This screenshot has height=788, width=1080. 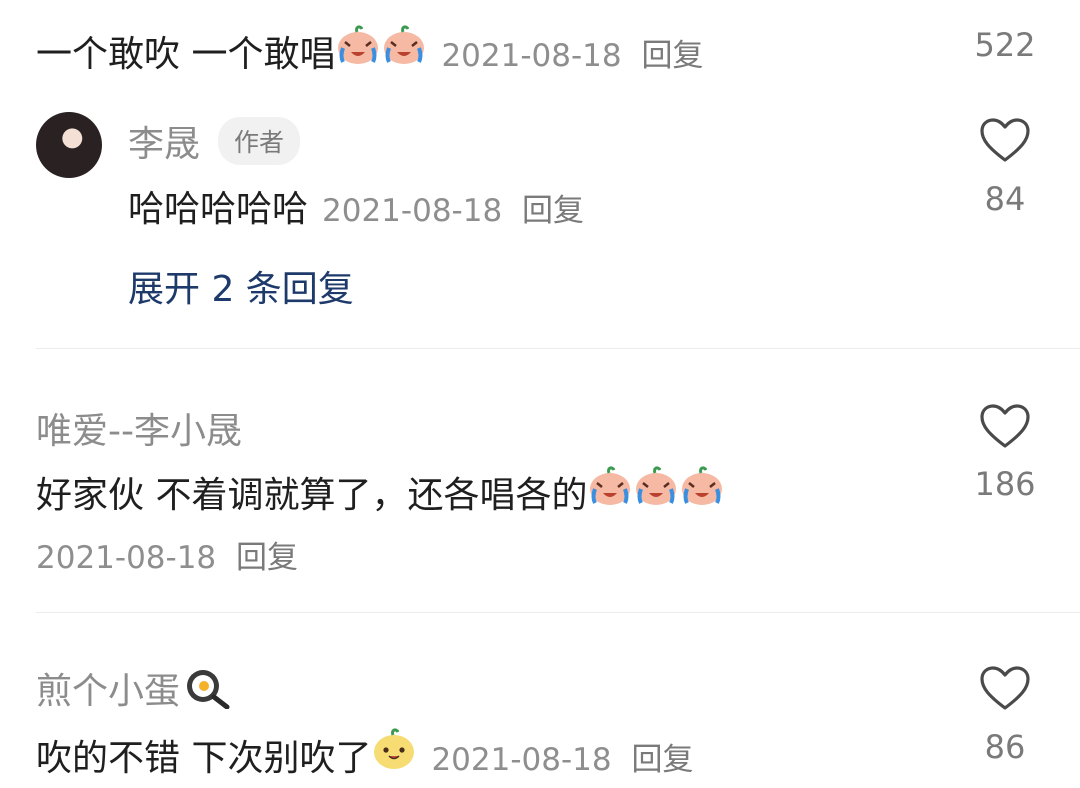 What do you see at coordinates (241, 286) in the screenshot?
I see `expand-replies-button: 展开 2 条回复` at bounding box center [241, 286].